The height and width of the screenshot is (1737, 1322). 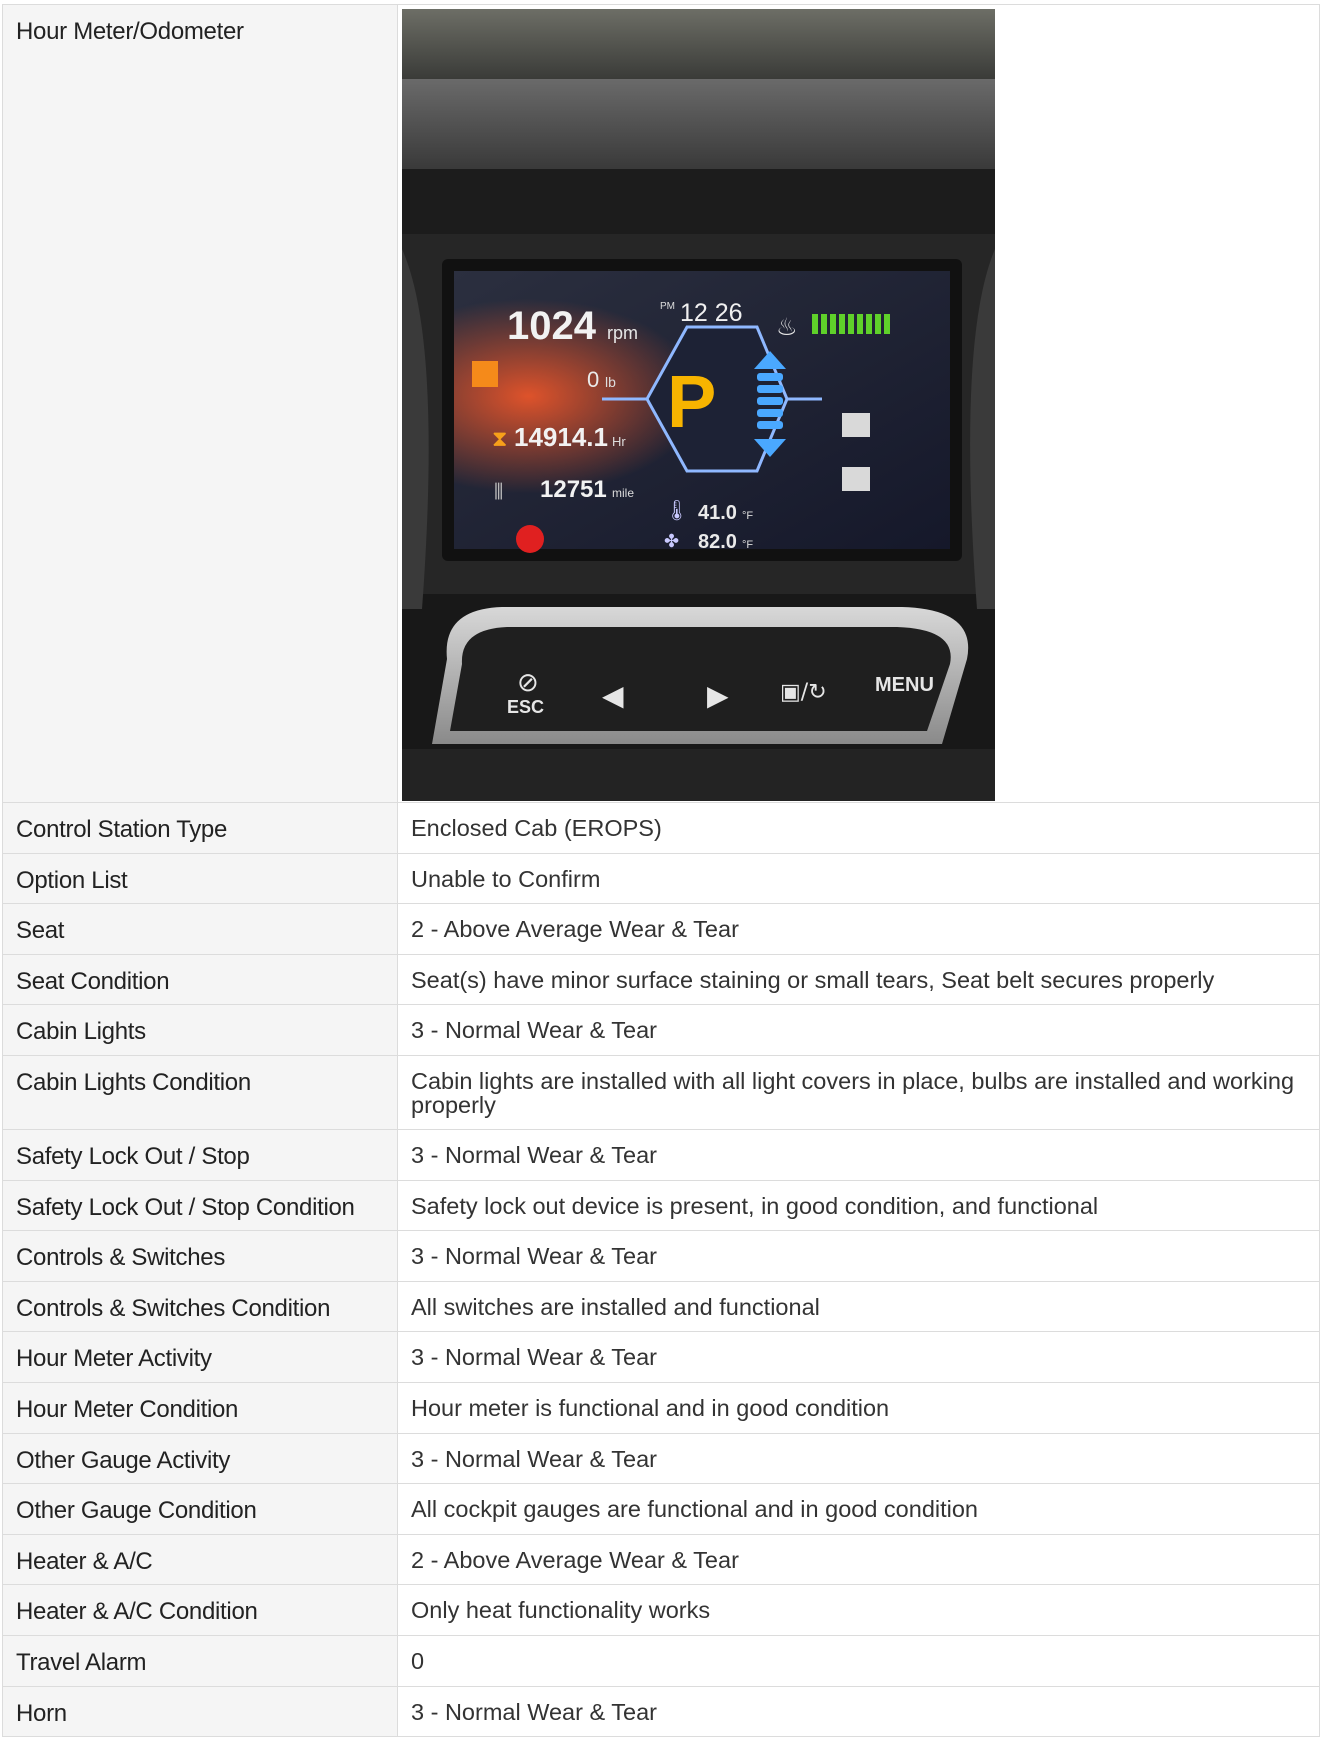 What do you see at coordinates (200, 1509) in the screenshot?
I see `row-label: Other Gauge Condition` at bounding box center [200, 1509].